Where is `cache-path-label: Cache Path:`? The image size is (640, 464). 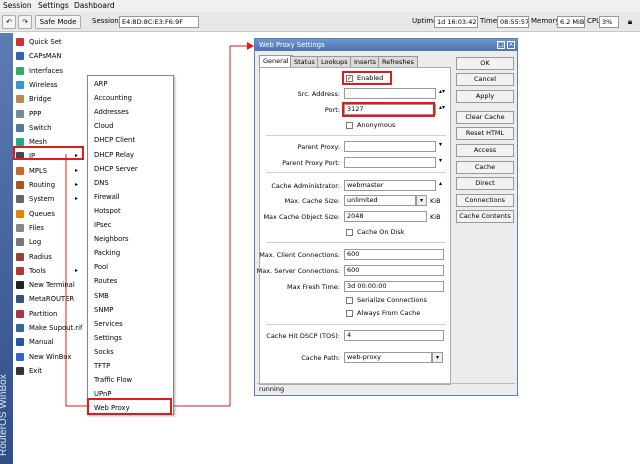
cache-path-label: Cache Path: is located at coordinates (320, 358).